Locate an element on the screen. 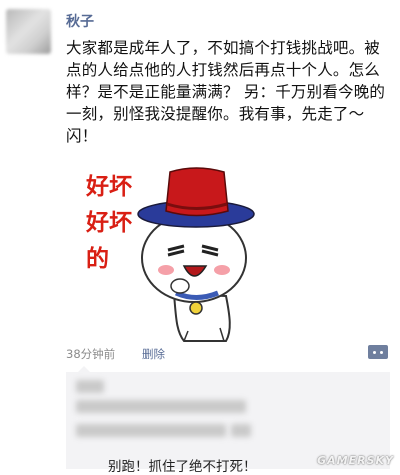  comment-text: 别跑！抓住了绝不打死！ is located at coordinates (182, 467).